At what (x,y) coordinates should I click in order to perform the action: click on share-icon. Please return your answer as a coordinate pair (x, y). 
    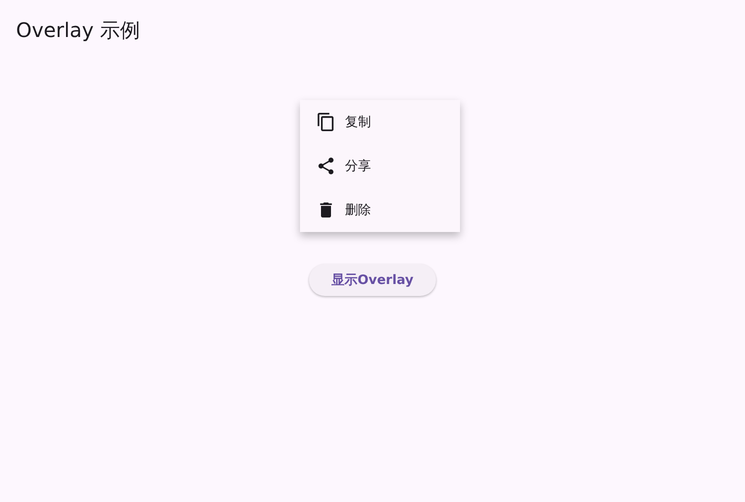
    Looking at the image, I should click on (326, 166).